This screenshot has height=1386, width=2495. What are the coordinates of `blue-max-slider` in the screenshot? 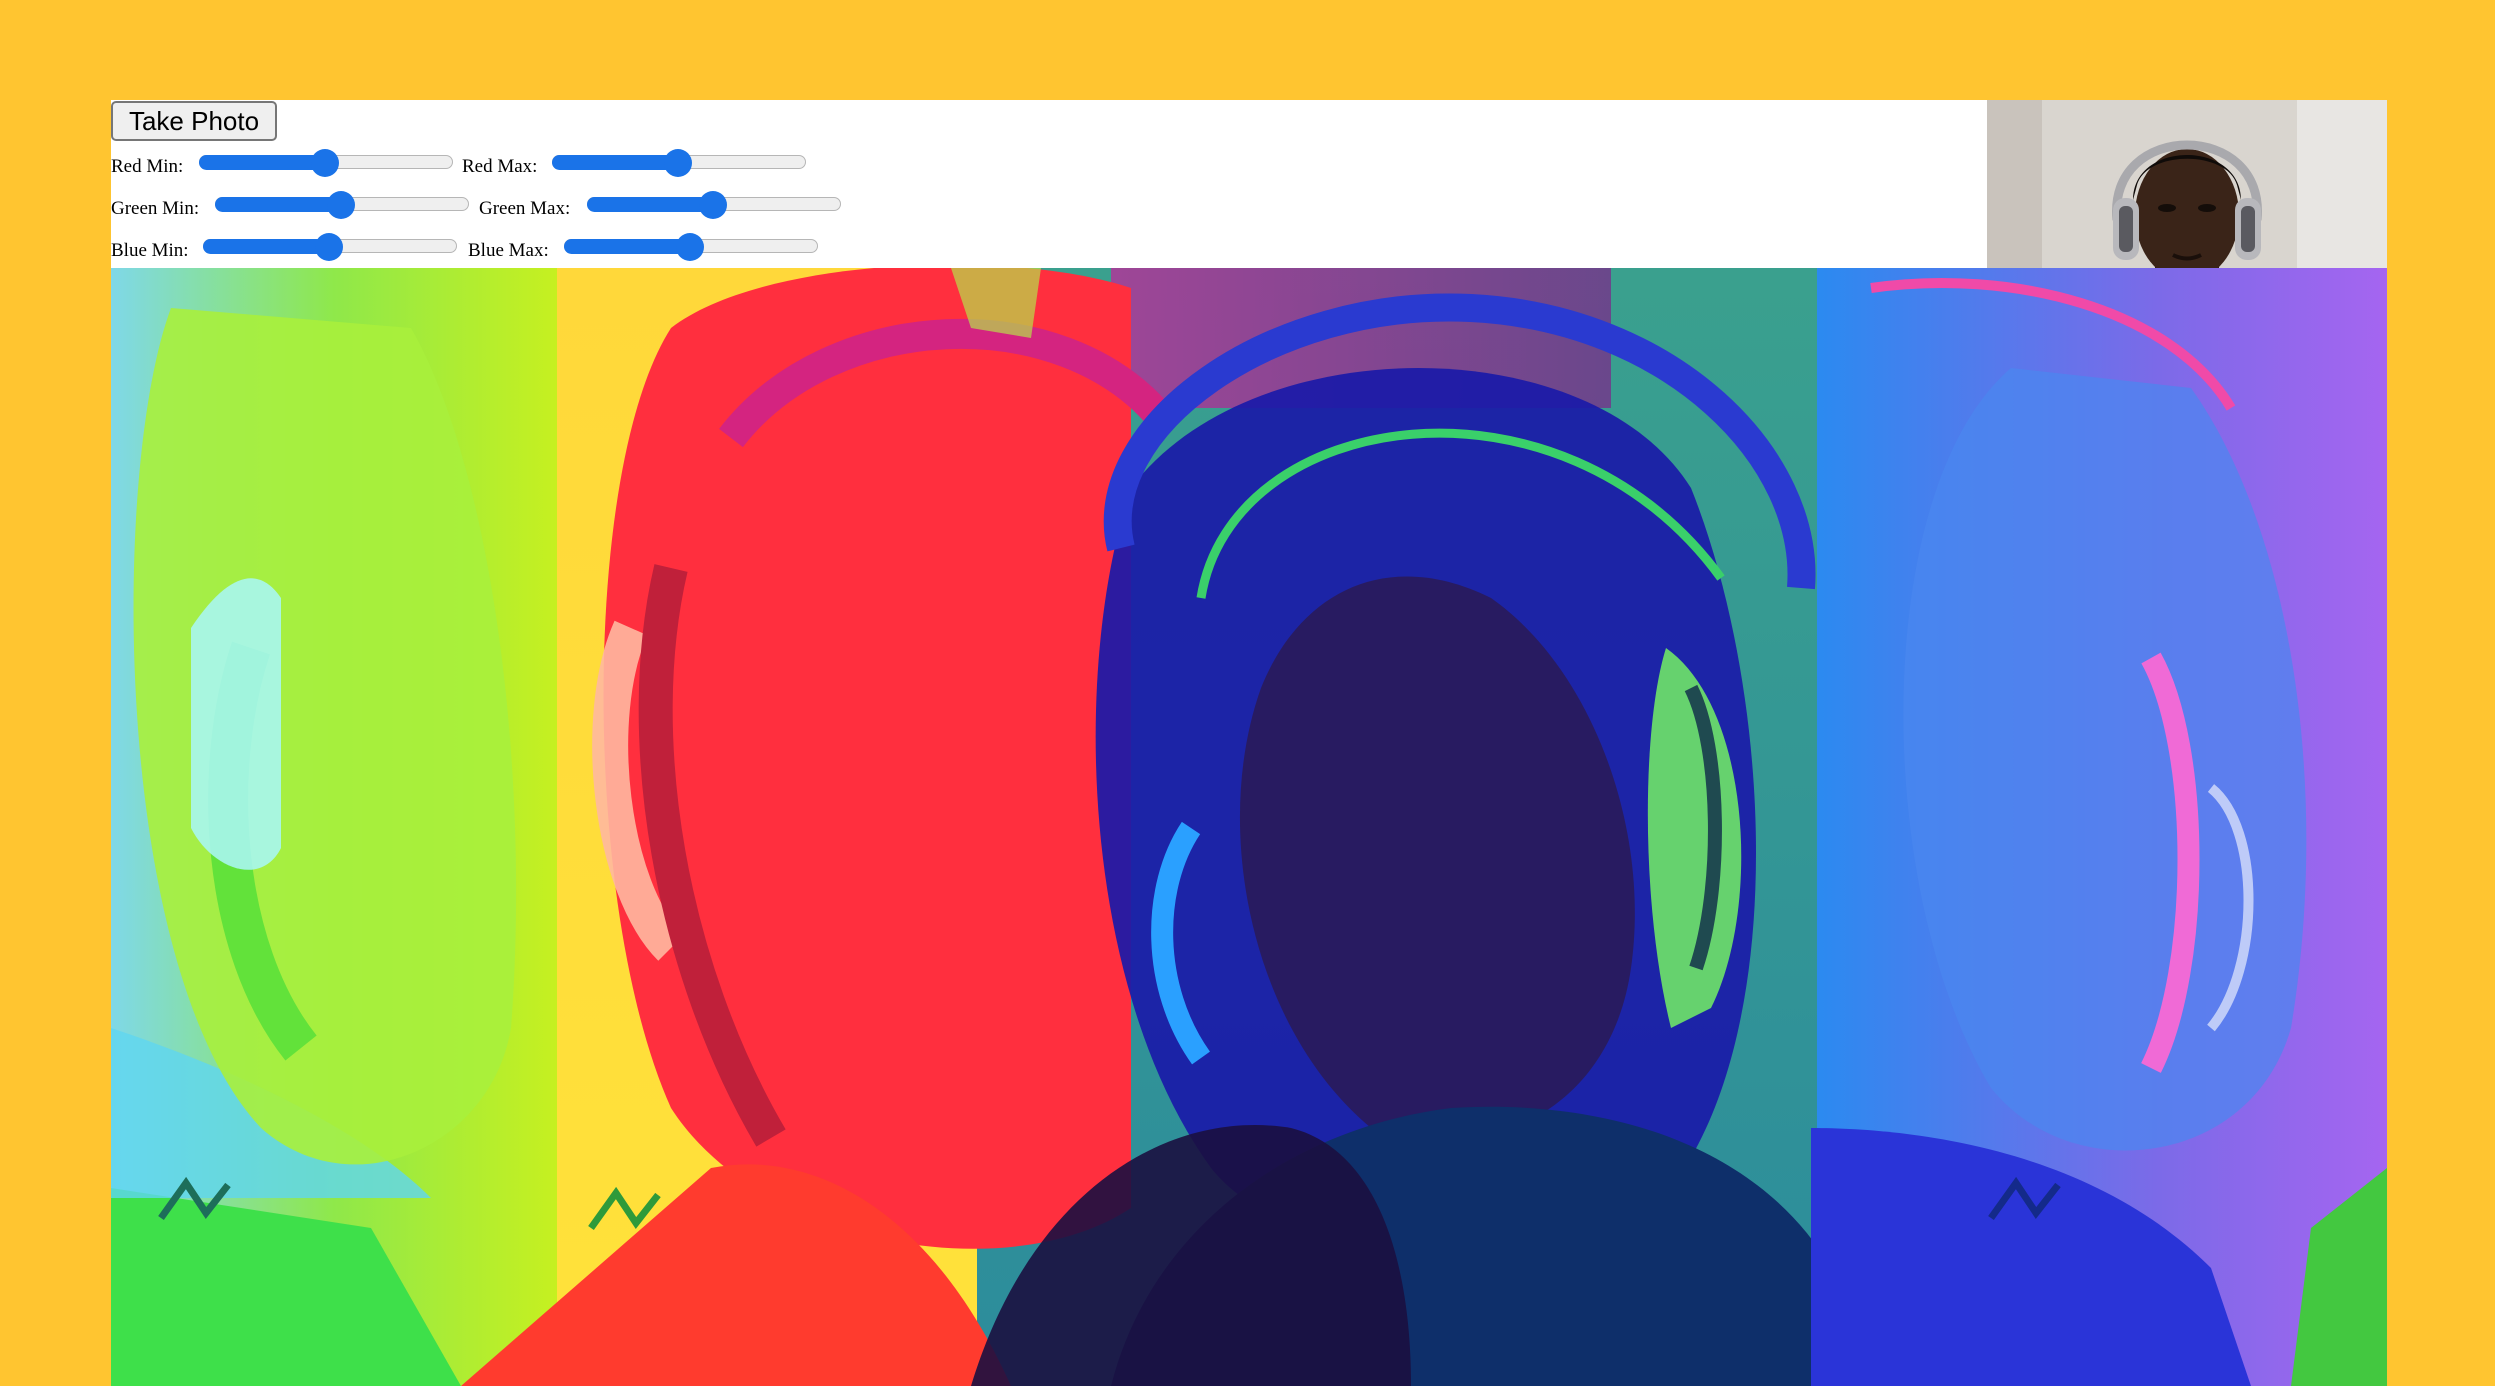 It's located at (692, 247).